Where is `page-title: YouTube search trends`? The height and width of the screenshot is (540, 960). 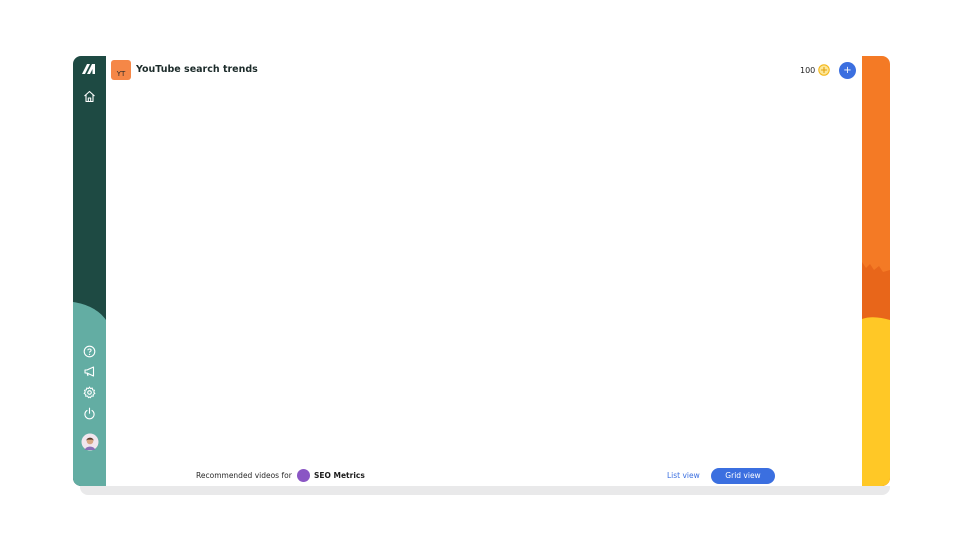
page-title: YouTube search trends is located at coordinates (197, 69).